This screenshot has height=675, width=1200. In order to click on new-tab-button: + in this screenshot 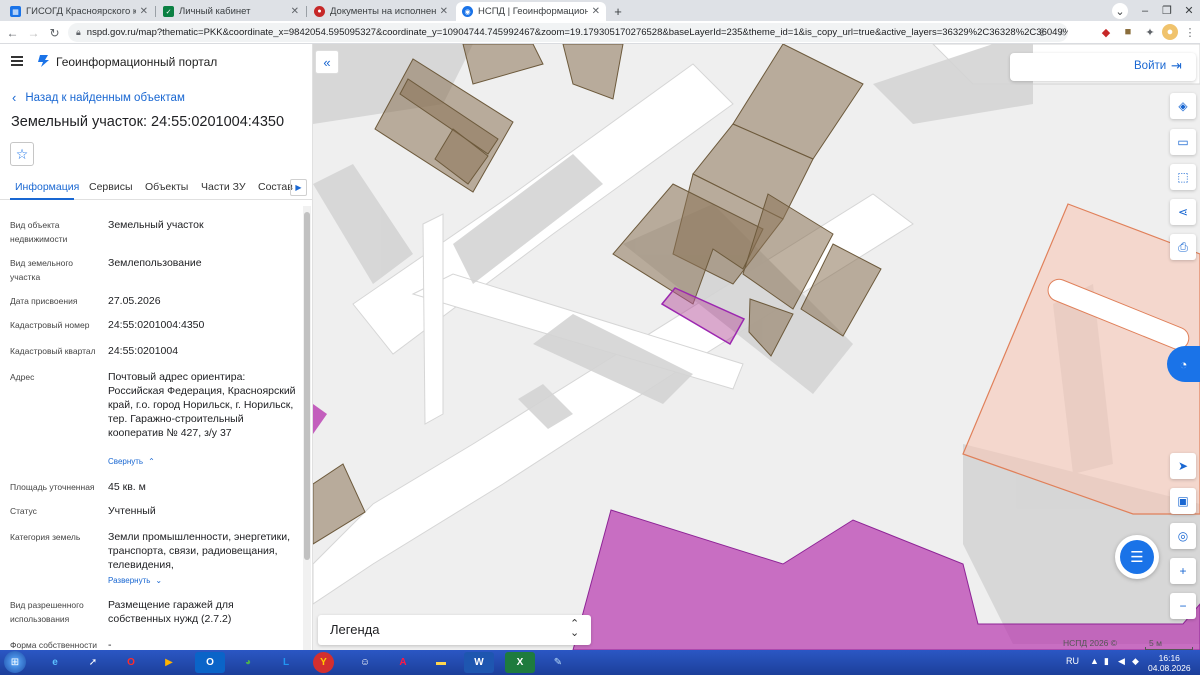, I will do `click(618, 11)`.